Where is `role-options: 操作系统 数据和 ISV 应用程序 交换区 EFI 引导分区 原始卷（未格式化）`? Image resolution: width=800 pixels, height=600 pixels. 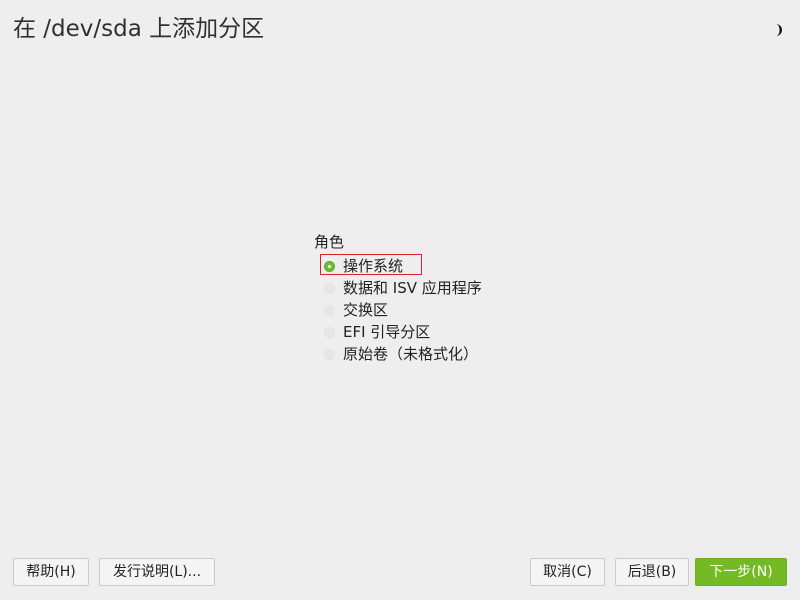
role-options: 操作系统 数据和 ISV 应用程序 交换区 EFI 引导分区 原始卷（未格式化） is located at coordinates (401, 309).